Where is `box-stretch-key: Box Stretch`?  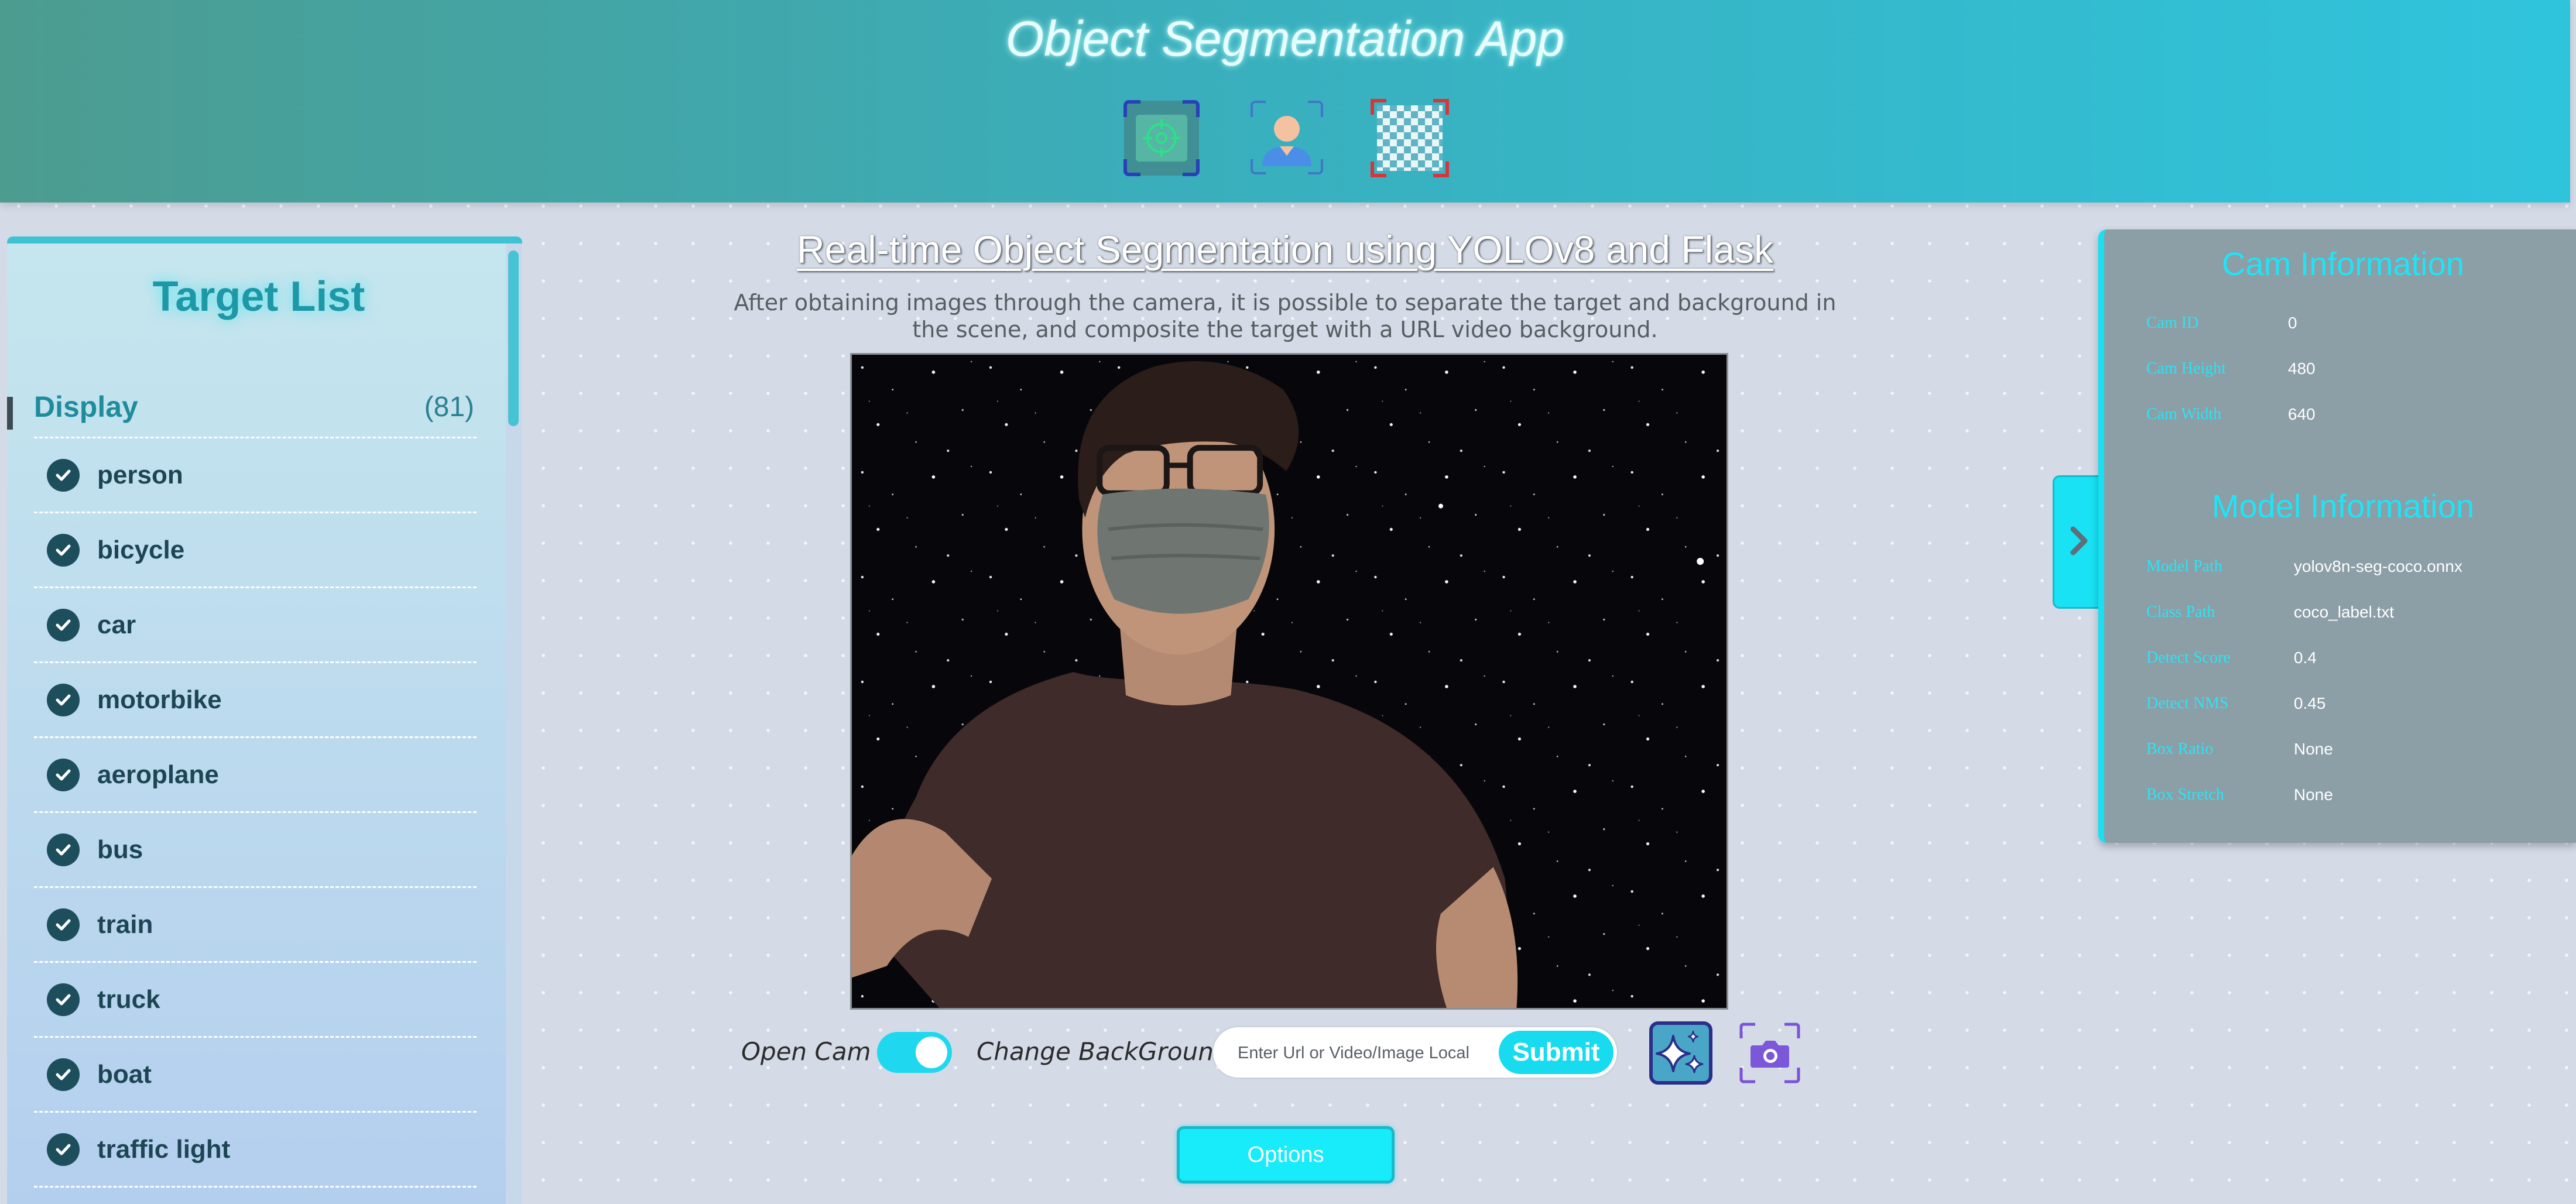 box-stretch-key: Box Stretch is located at coordinates (2185, 794).